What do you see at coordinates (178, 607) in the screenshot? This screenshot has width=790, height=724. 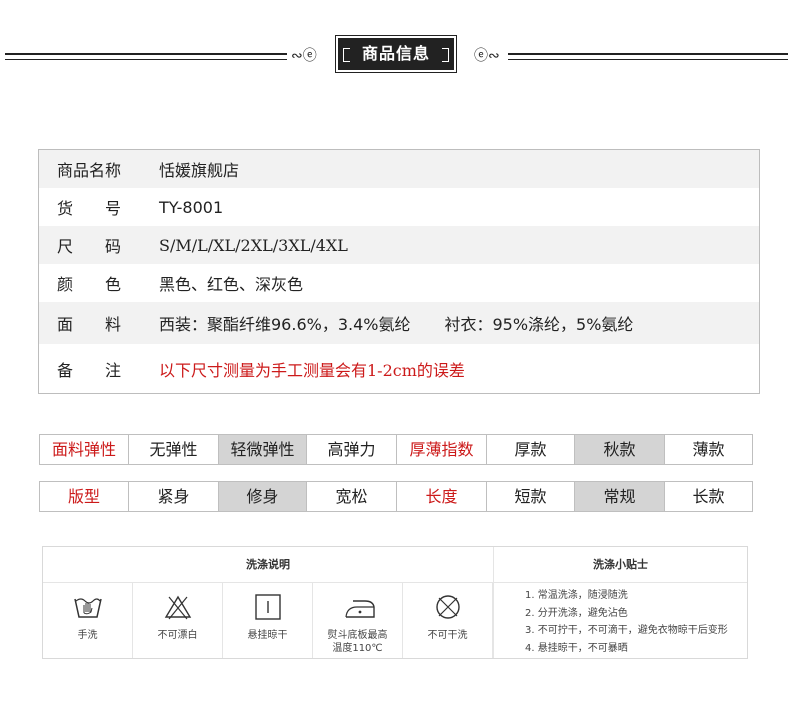 I see `no-bleach-icon` at bounding box center [178, 607].